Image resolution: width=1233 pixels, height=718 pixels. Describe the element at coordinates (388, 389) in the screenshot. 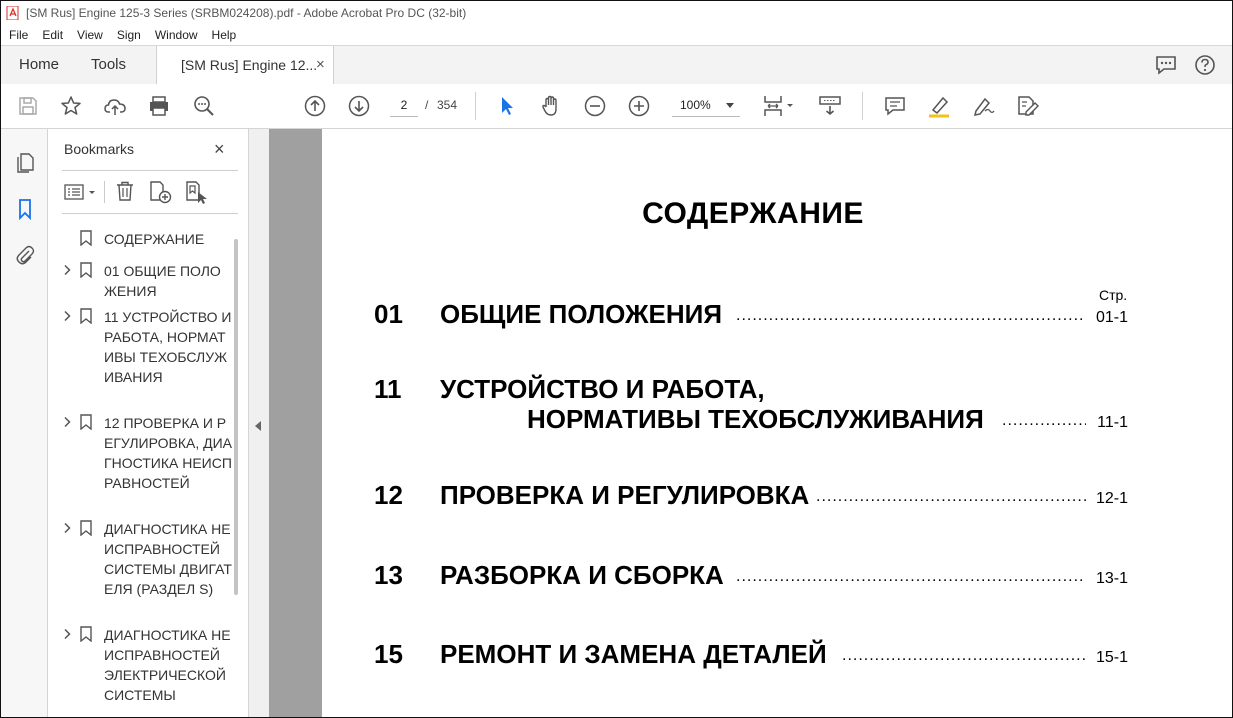

I see `toc-number: 11` at that location.